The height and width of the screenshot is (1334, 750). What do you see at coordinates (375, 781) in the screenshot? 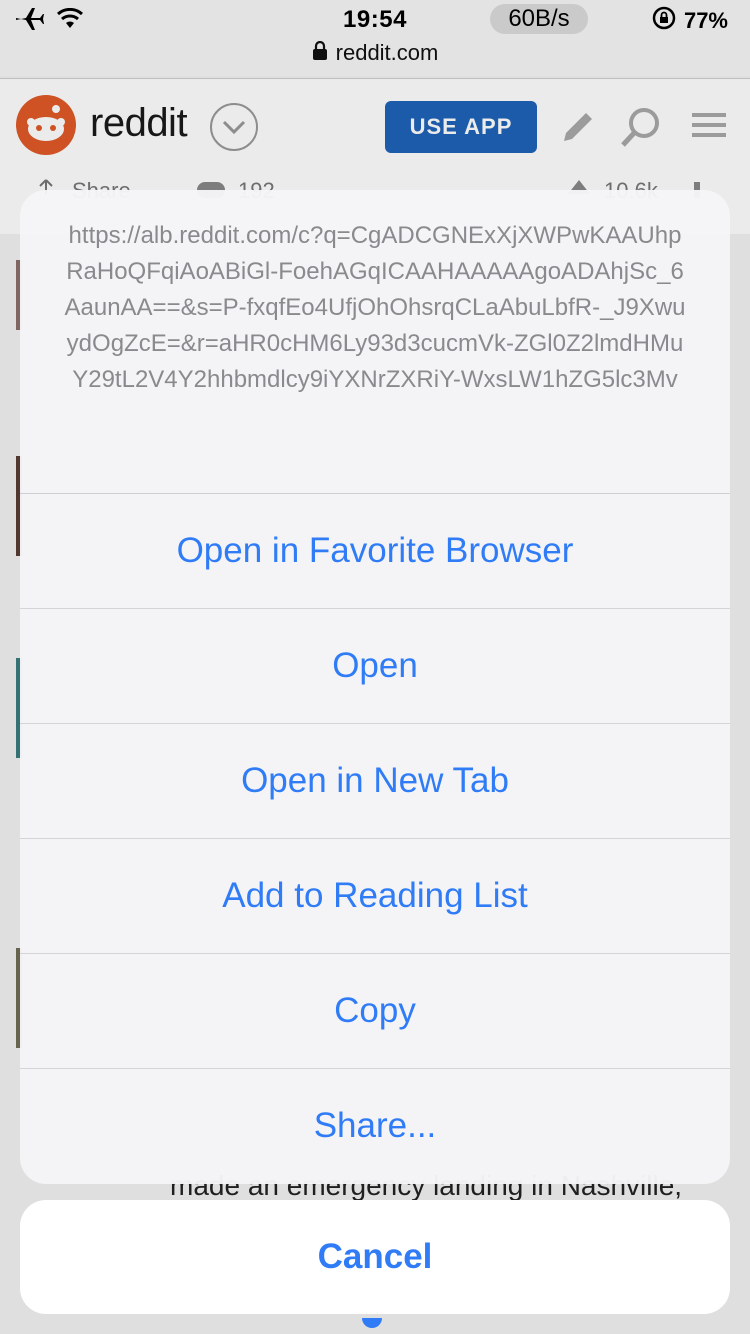
I see `open-in-new-tab-button: Open in New Tab` at bounding box center [375, 781].